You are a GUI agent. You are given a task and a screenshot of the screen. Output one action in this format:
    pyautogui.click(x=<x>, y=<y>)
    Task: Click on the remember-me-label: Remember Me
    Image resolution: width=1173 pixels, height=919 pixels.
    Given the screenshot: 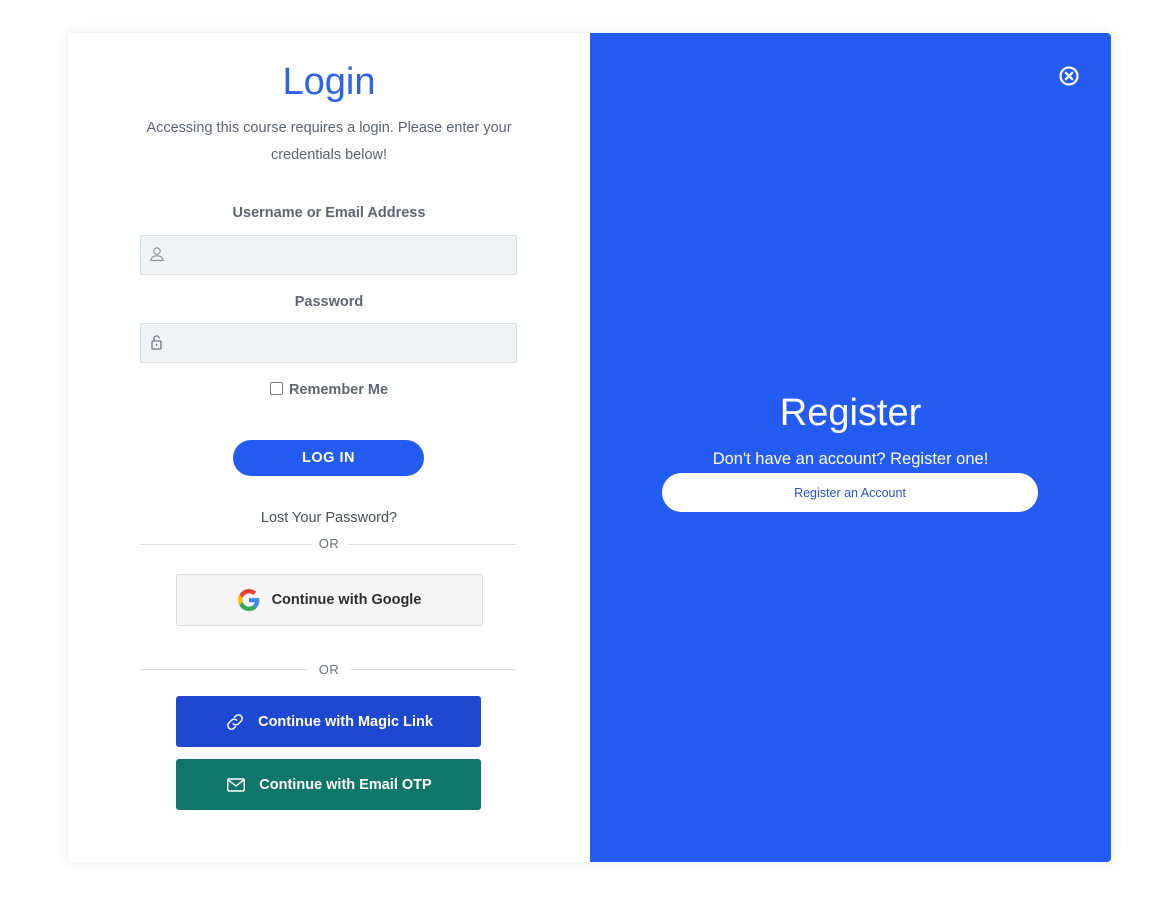 What is the action you would take?
    pyautogui.click(x=338, y=390)
    